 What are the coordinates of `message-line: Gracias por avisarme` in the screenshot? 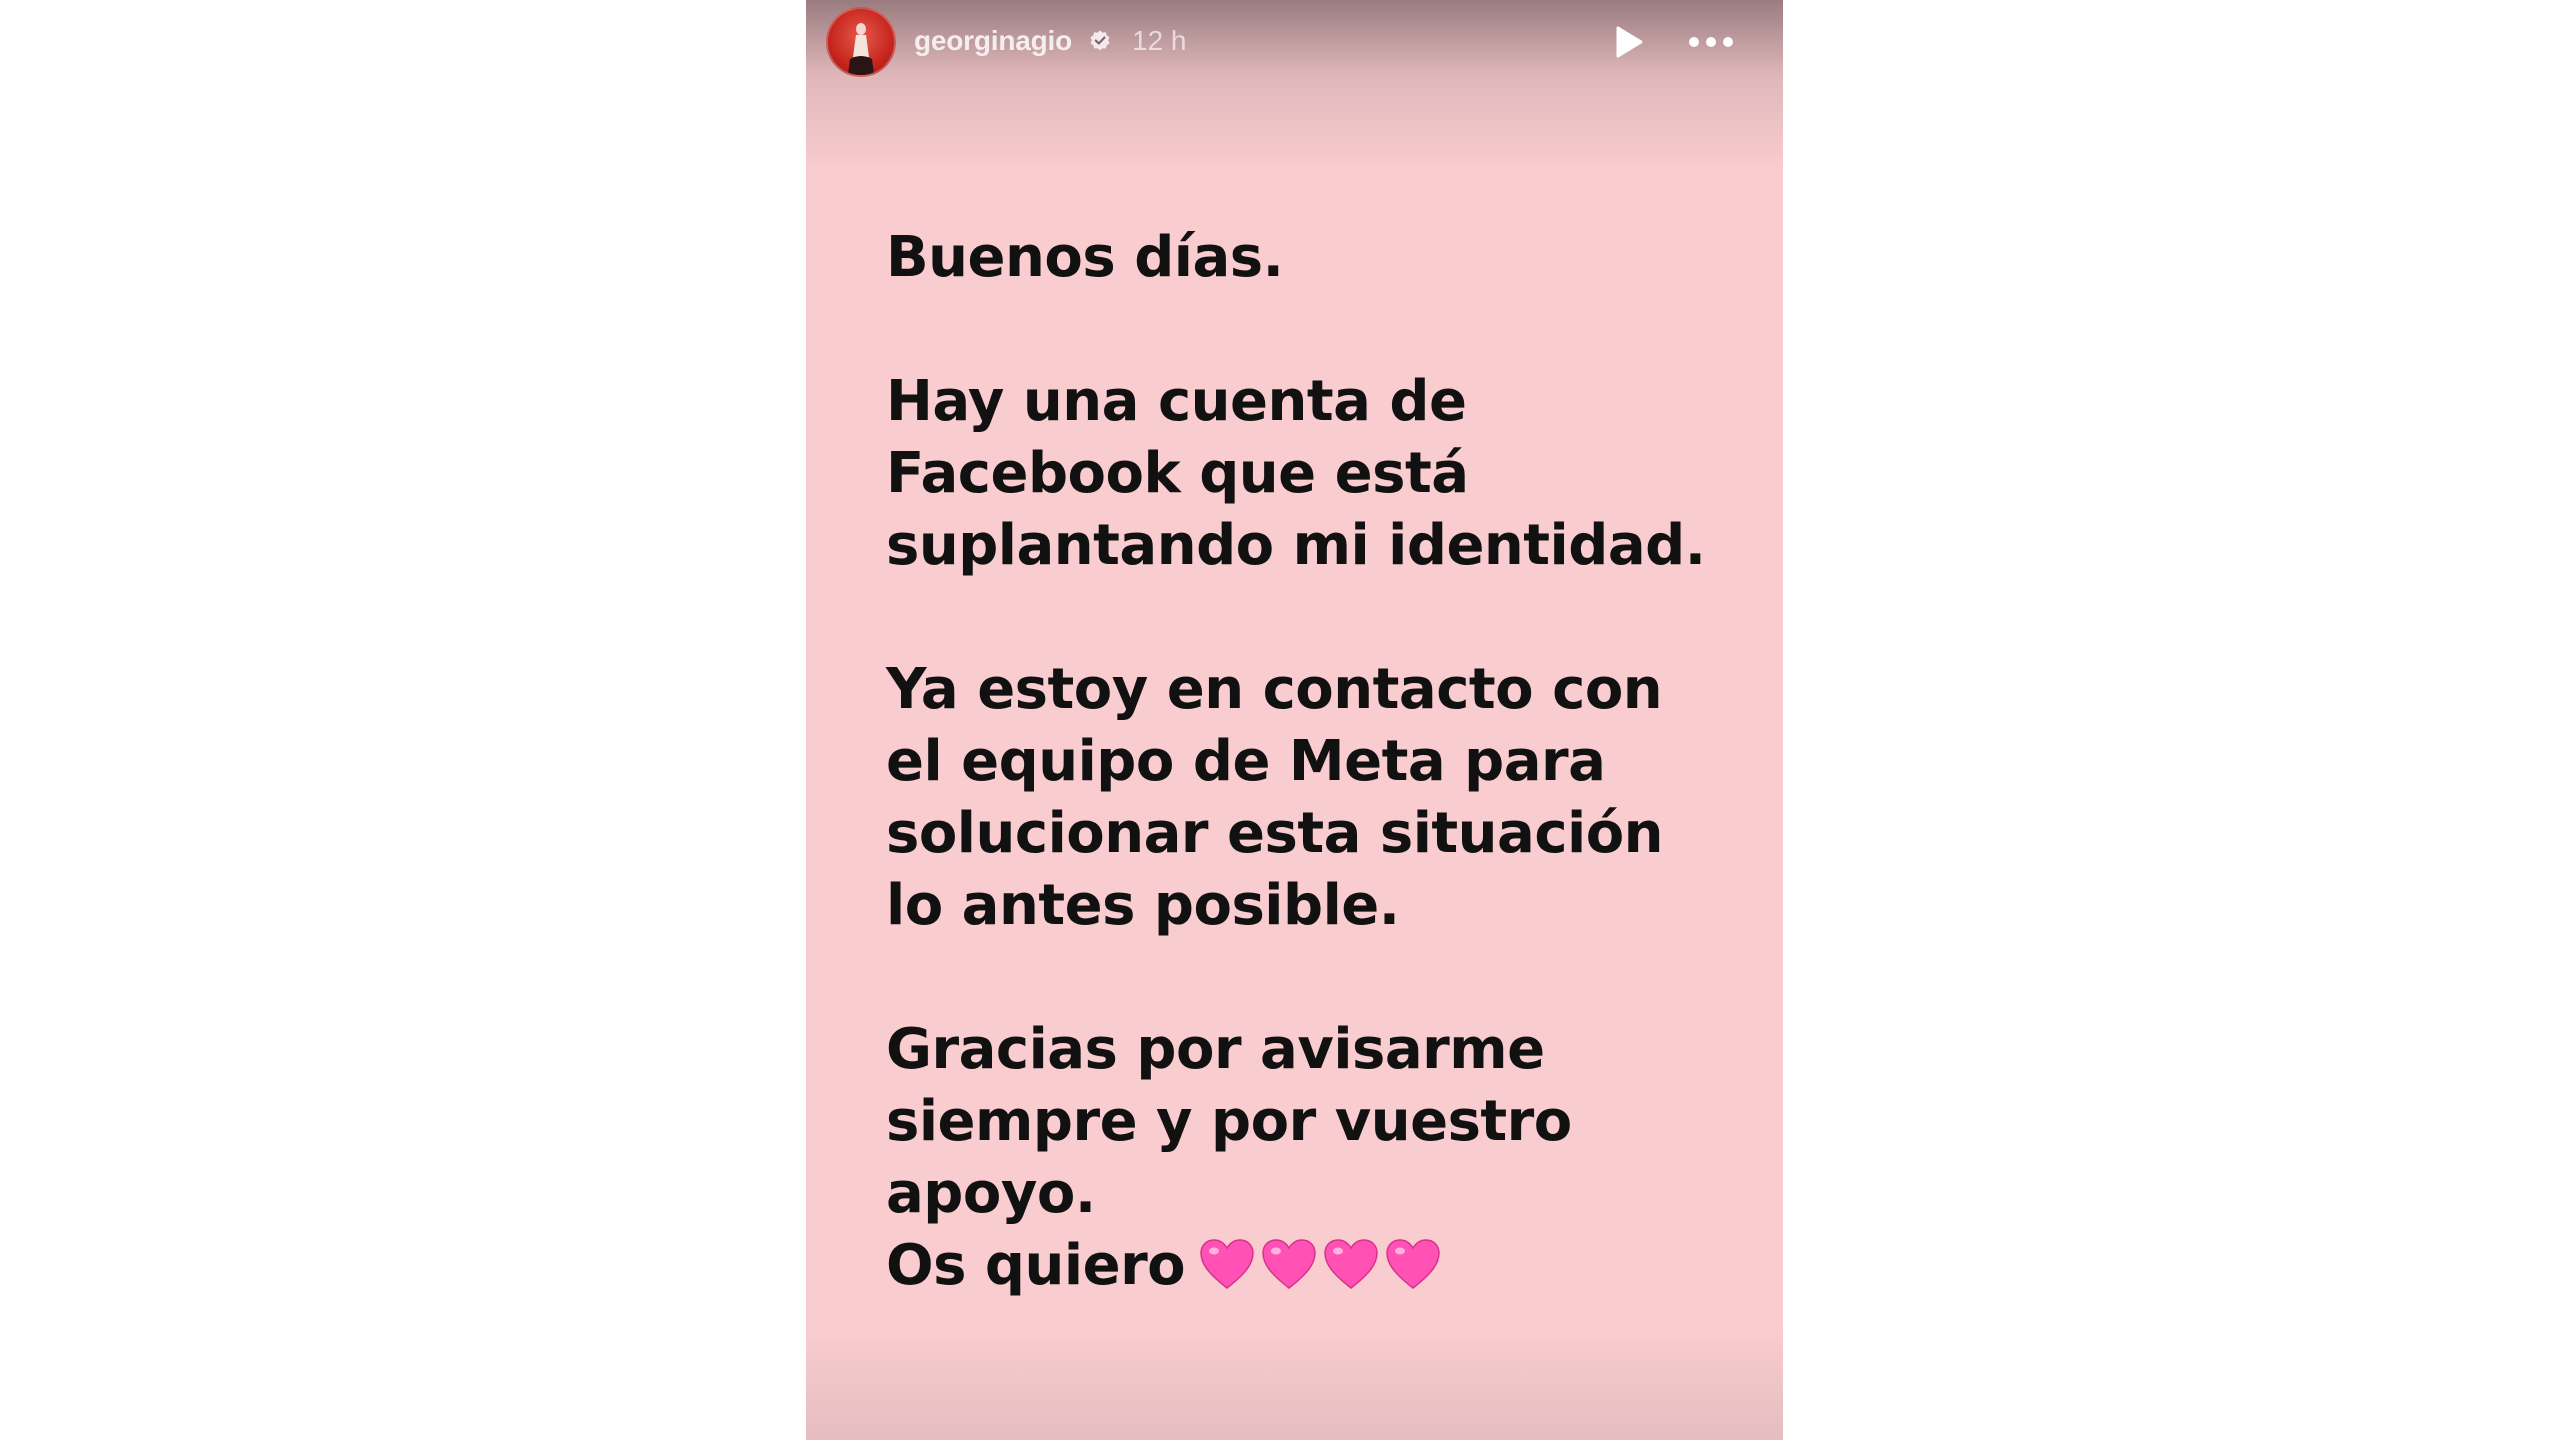 It's located at (1215, 1049).